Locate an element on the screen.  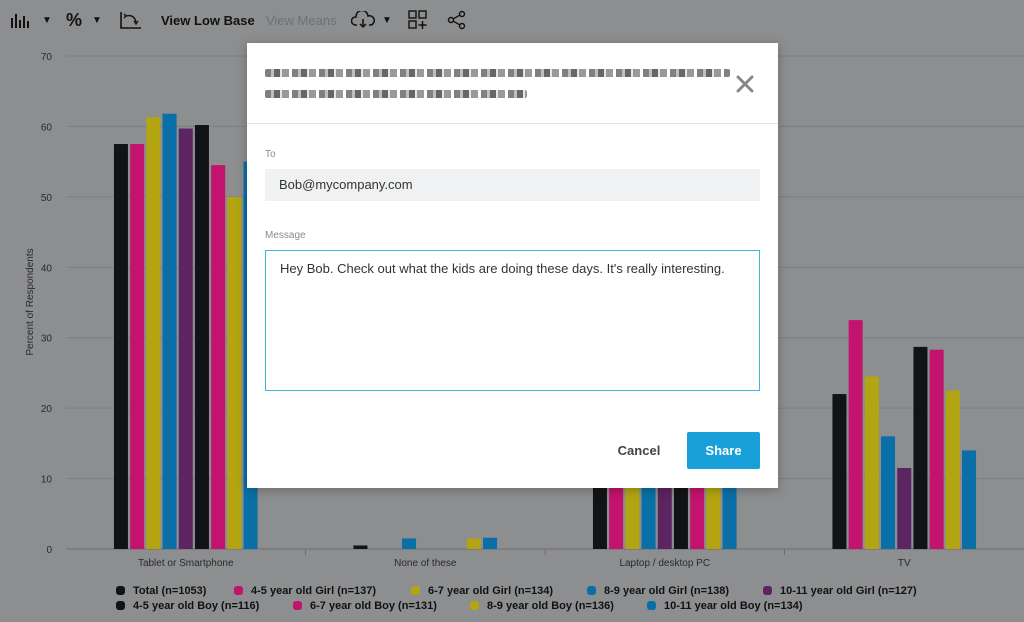
legend-item: 8-9 year old Boy (n=136) is located at coordinates (558, 606).